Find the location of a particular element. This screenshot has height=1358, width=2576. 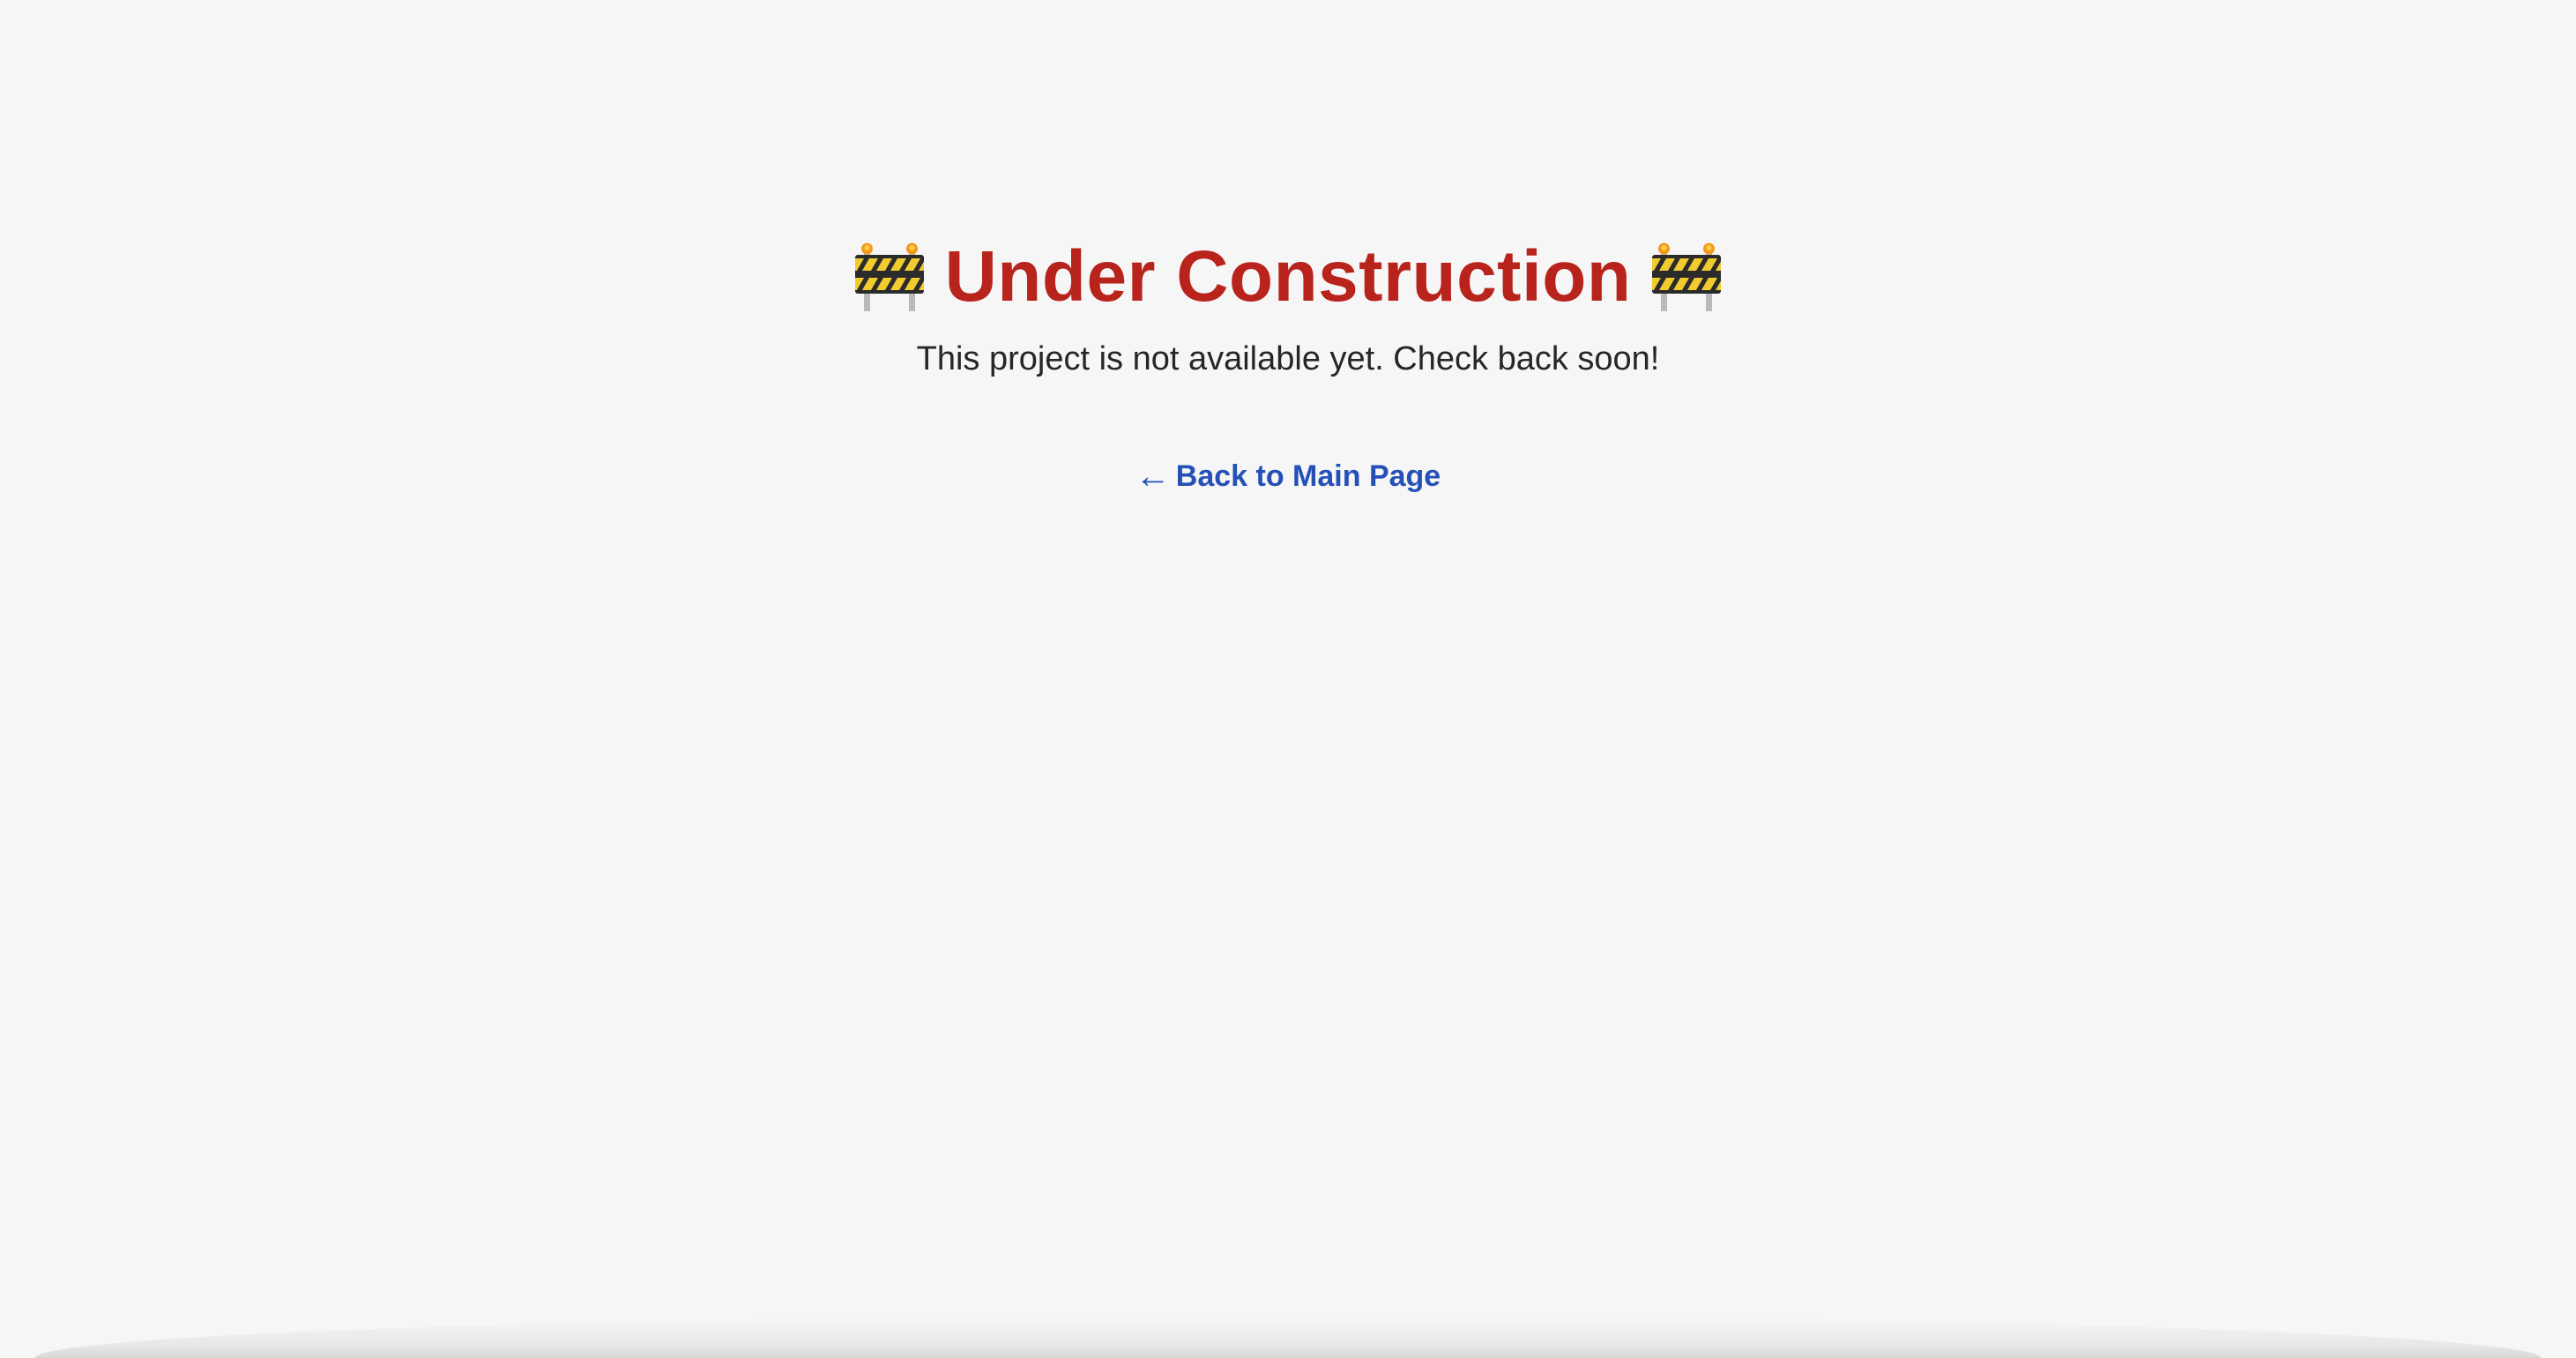

back-to-main-page-link: ← Back to Main Page is located at coordinates (1288, 476).